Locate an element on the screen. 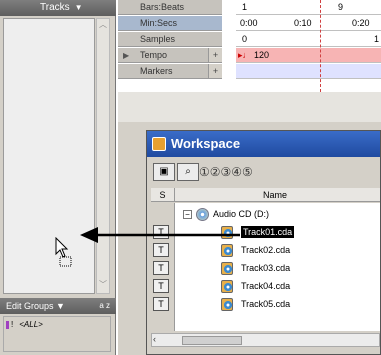  edit-window-strip is located at coordinates (249, 107).